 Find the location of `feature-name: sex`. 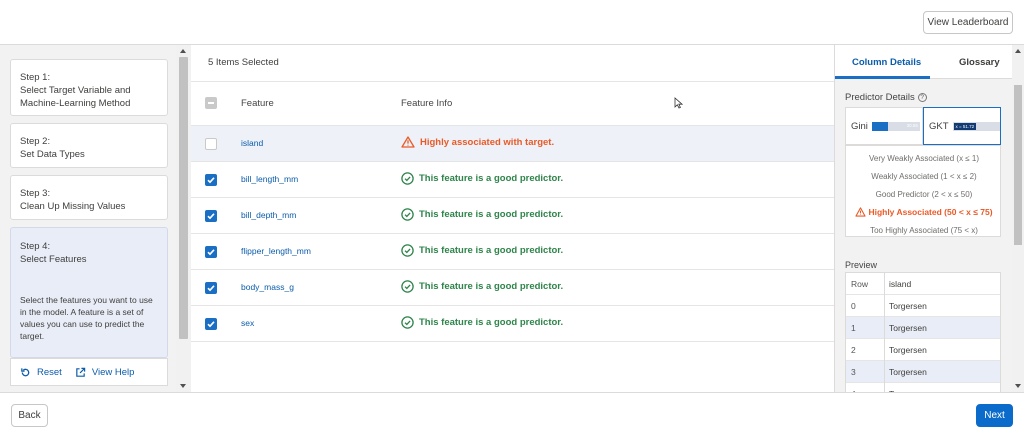

feature-name: sex is located at coordinates (247, 323).